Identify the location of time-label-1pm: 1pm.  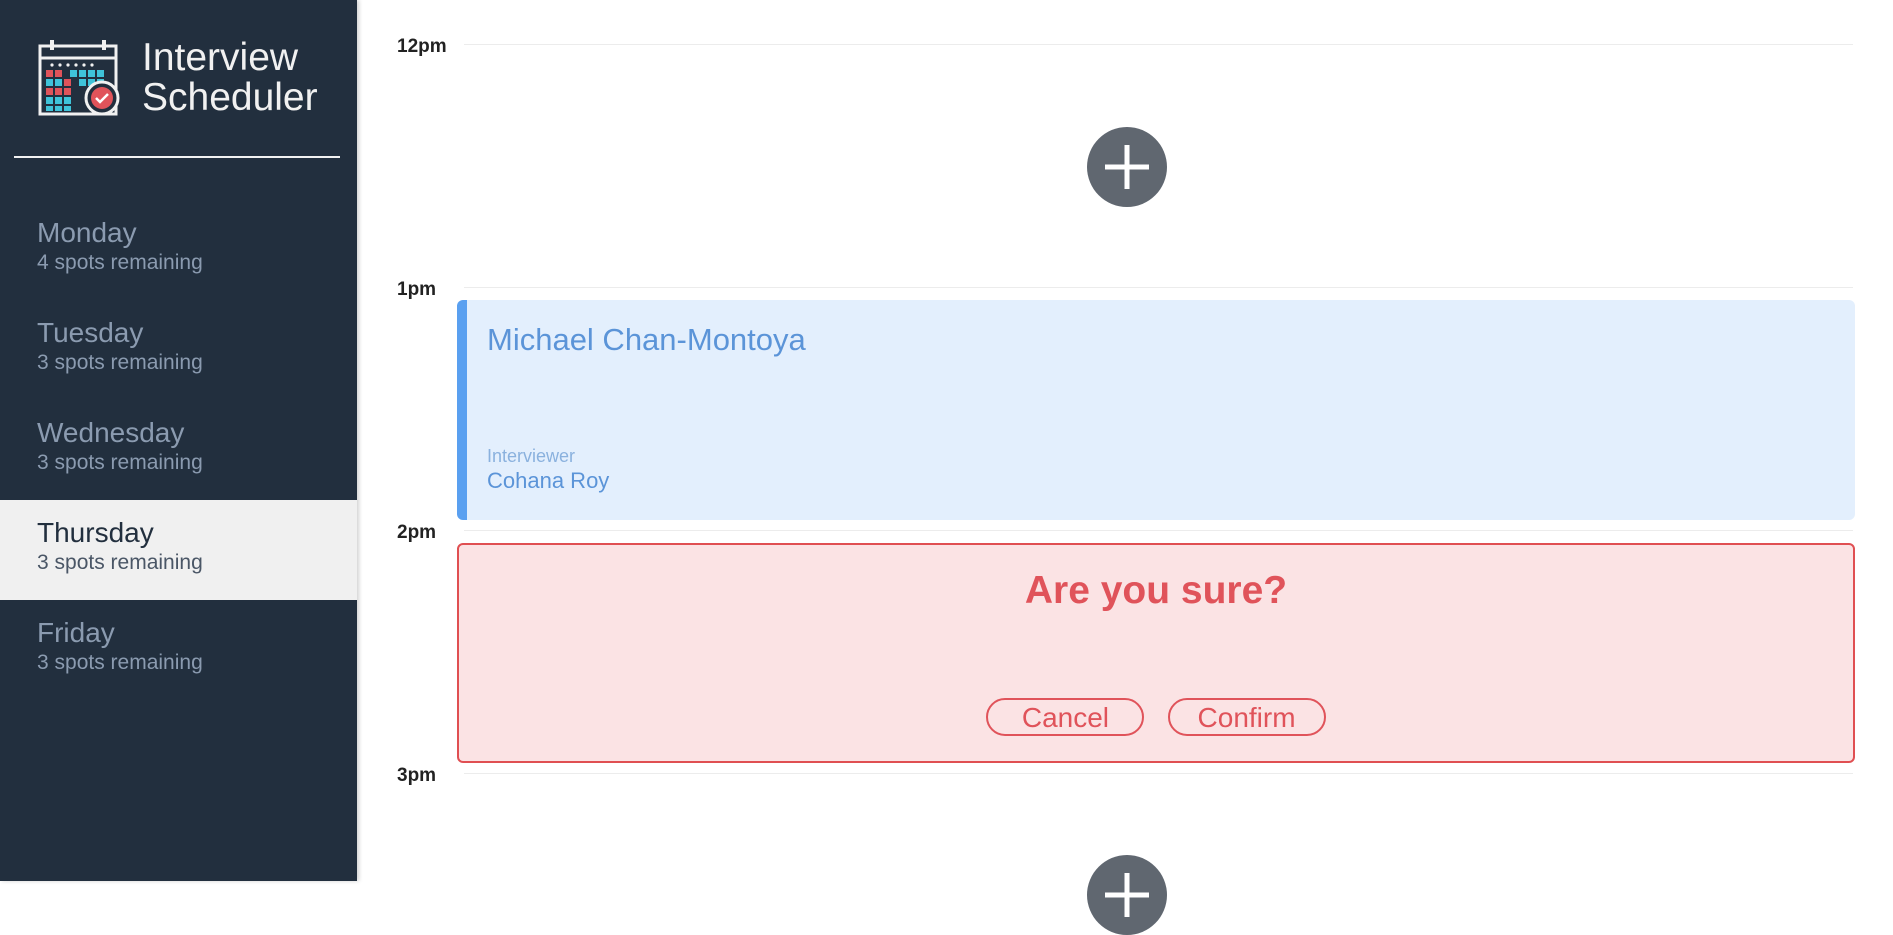
(417, 289).